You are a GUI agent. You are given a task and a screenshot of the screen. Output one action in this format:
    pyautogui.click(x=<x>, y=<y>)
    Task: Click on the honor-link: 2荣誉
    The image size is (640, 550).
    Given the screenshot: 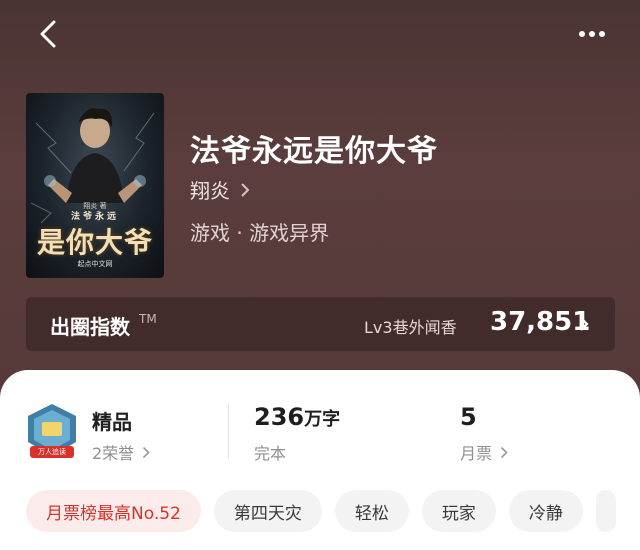 What is the action you would take?
    pyautogui.click(x=121, y=452)
    